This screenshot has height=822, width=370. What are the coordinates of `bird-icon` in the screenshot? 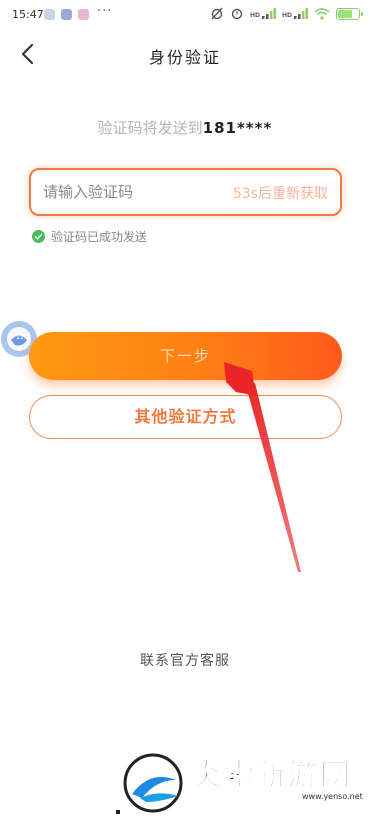 It's located at (49, 14).